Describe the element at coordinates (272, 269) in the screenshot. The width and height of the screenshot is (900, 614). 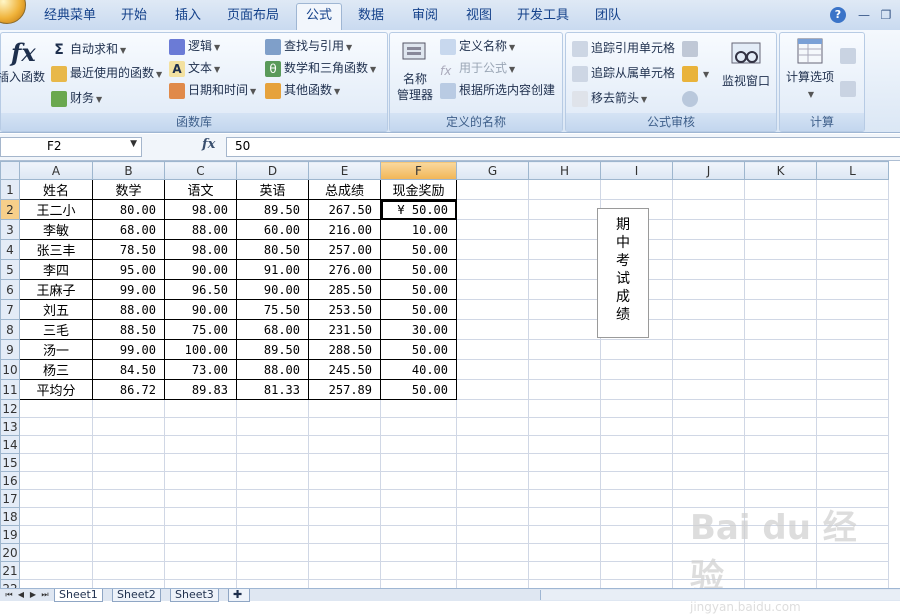
I see `cell: 91.00` at that location.